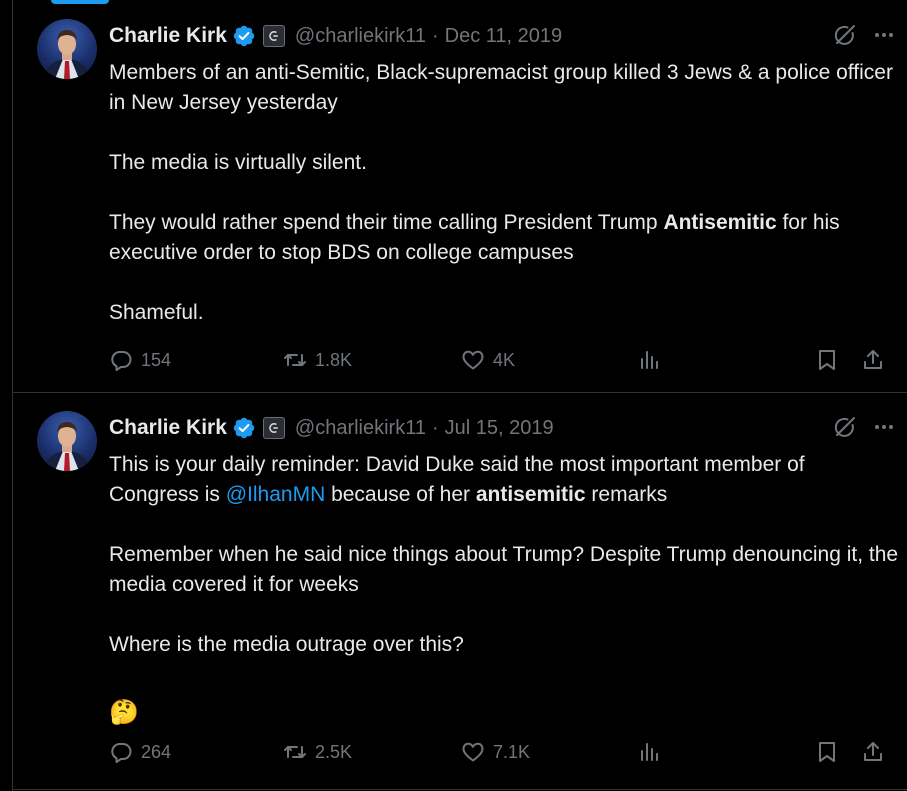 The width and height of the screenshot is (907, 791). I want to click on text-segment: remarks, so click(626, 494).